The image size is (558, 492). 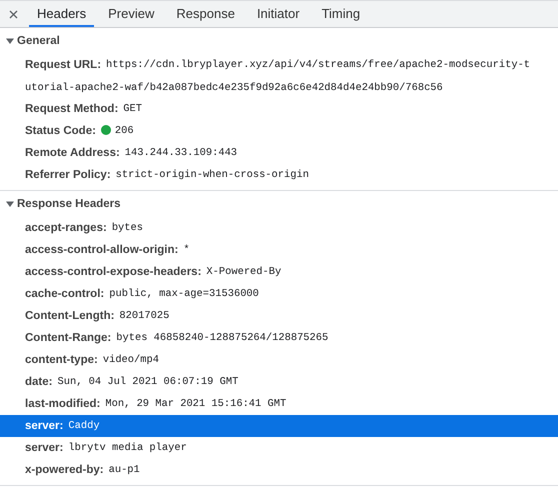 What do you see at coordinates (279, 360) in the screenshot?
I see `header-row: content-type: video/mp4` at bounding box center [279, 360].